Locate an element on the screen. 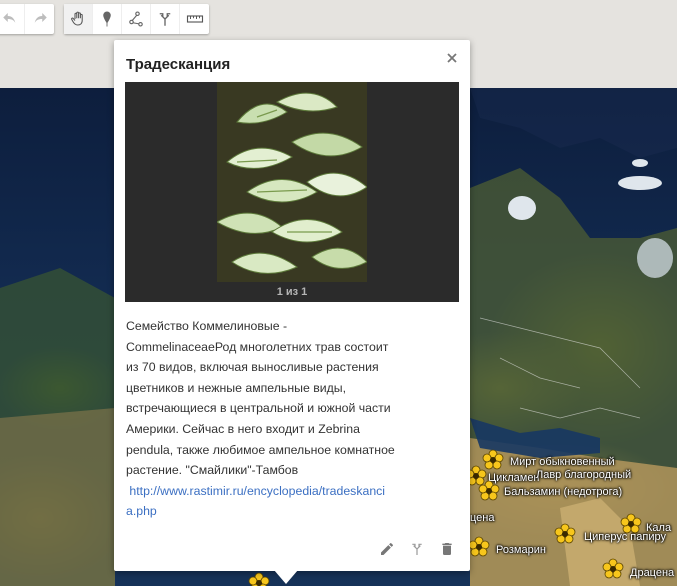 The height and width of the screenshot is (586, 677). marker-label: Лавр благородный is located at coordinates (584, 475).